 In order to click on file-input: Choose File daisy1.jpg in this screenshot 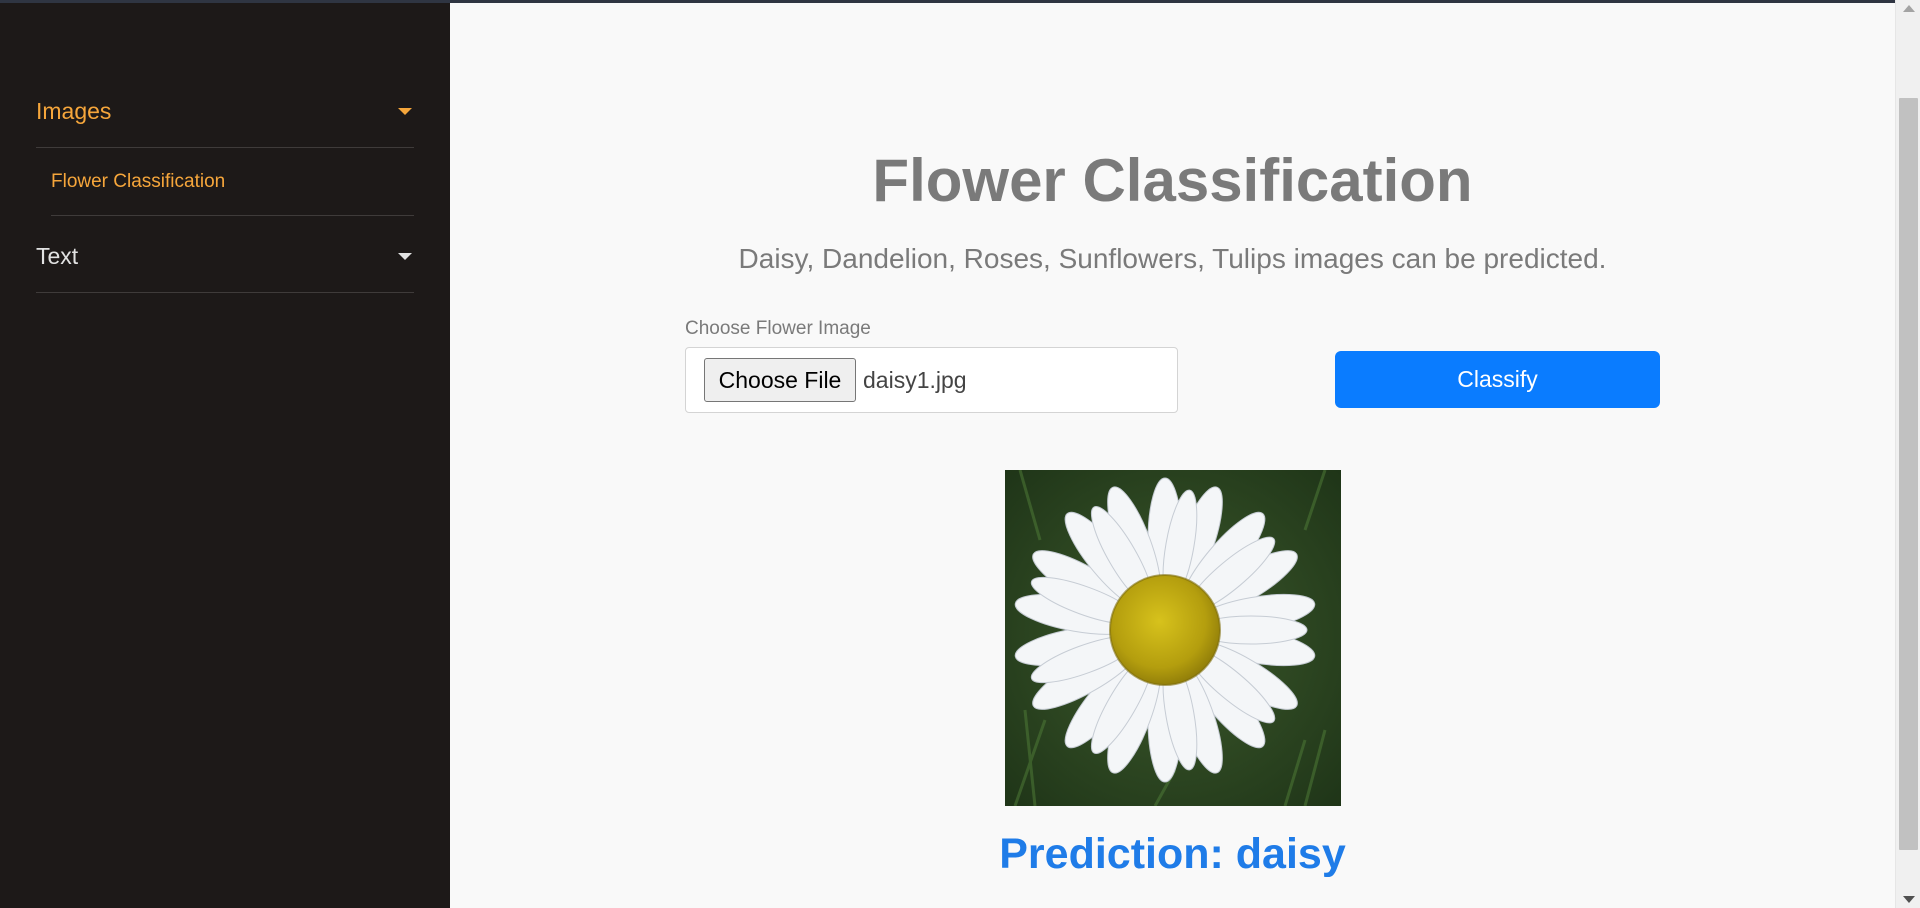, I will do `click(931, 380)`.